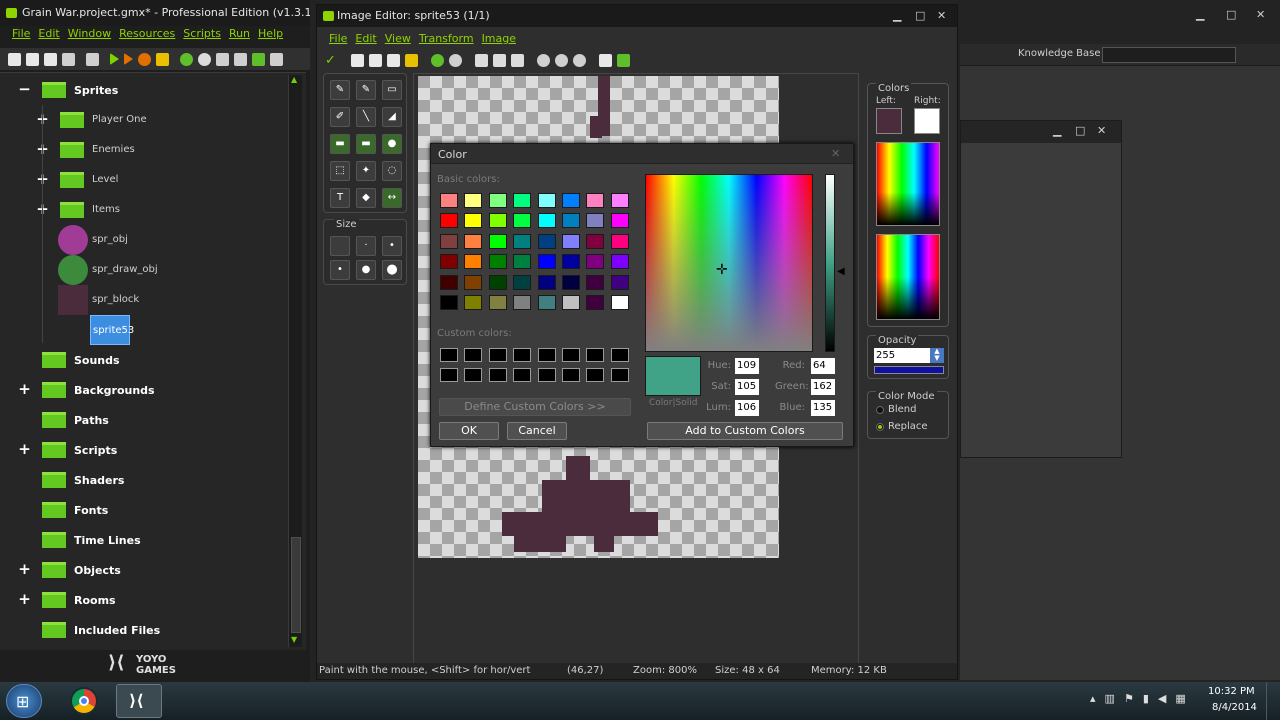 The width and height of the screenshot is (1280, 720). What do you see at coordinates (143, 90) in the screenshot?
I see `tree-item-sprites: − Sprites` at bounding box center [143, 90].